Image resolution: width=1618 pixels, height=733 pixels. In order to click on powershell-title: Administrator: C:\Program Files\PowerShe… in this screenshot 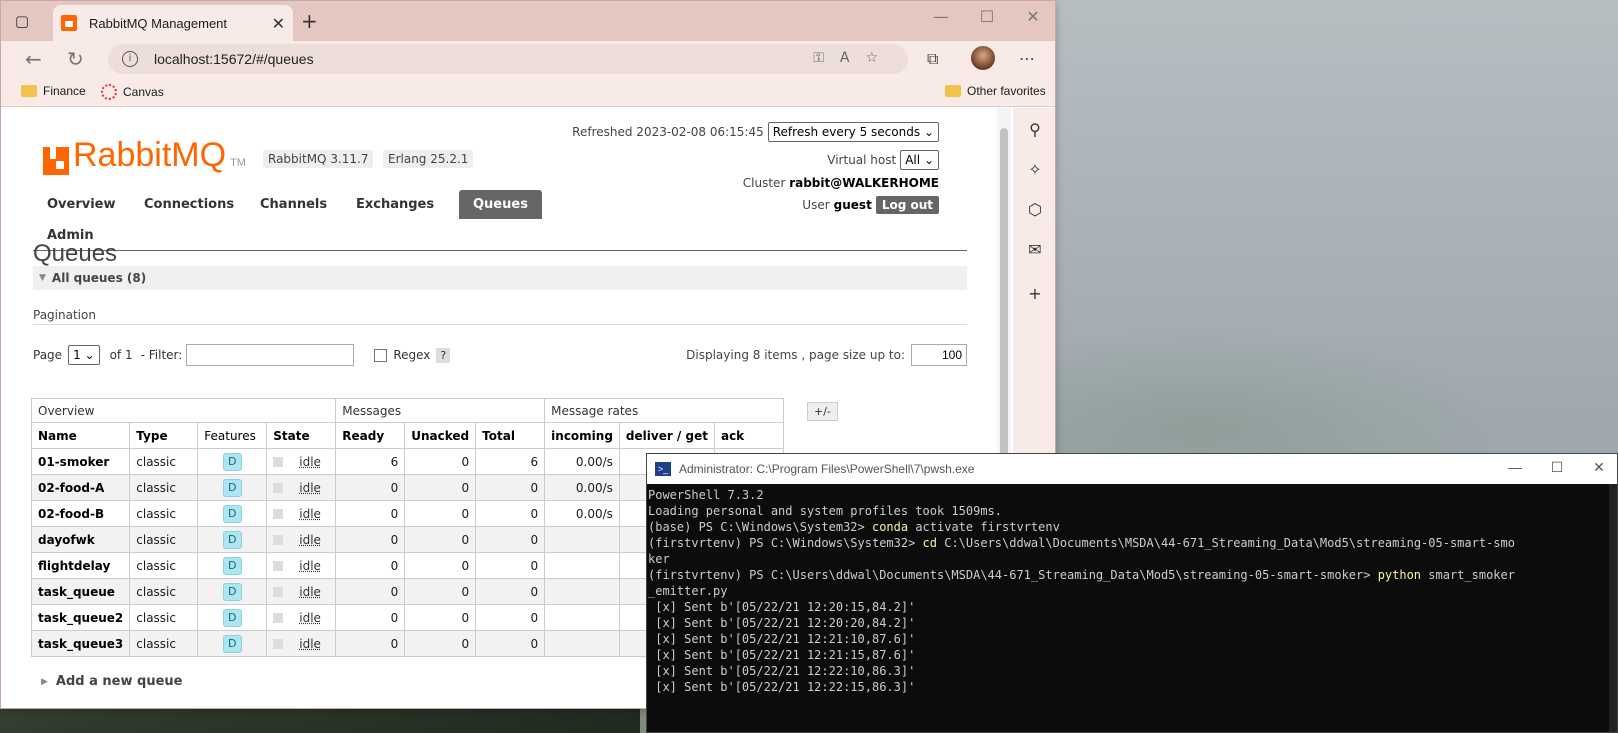, I will do `click(827, 469)`.